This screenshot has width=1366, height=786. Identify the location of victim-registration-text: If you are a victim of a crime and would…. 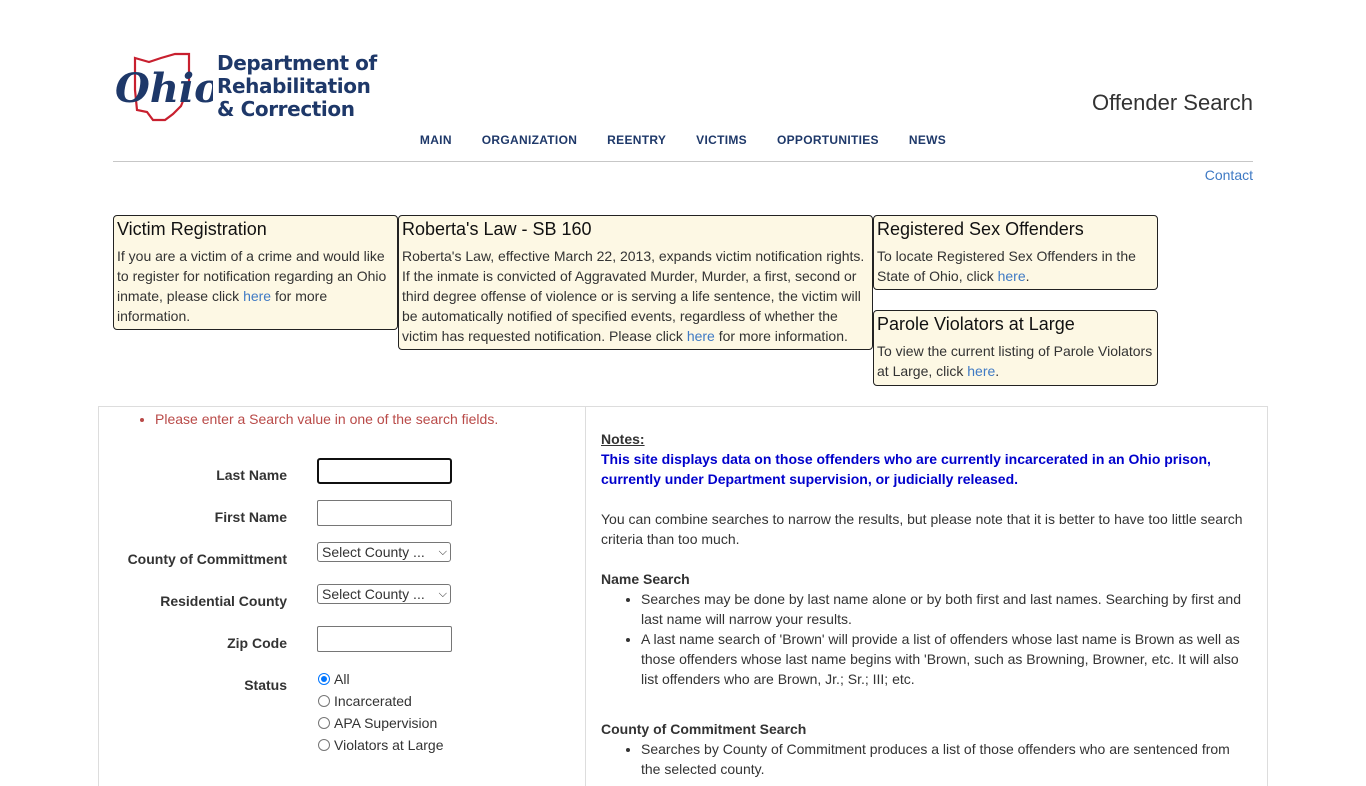
(252, 286).